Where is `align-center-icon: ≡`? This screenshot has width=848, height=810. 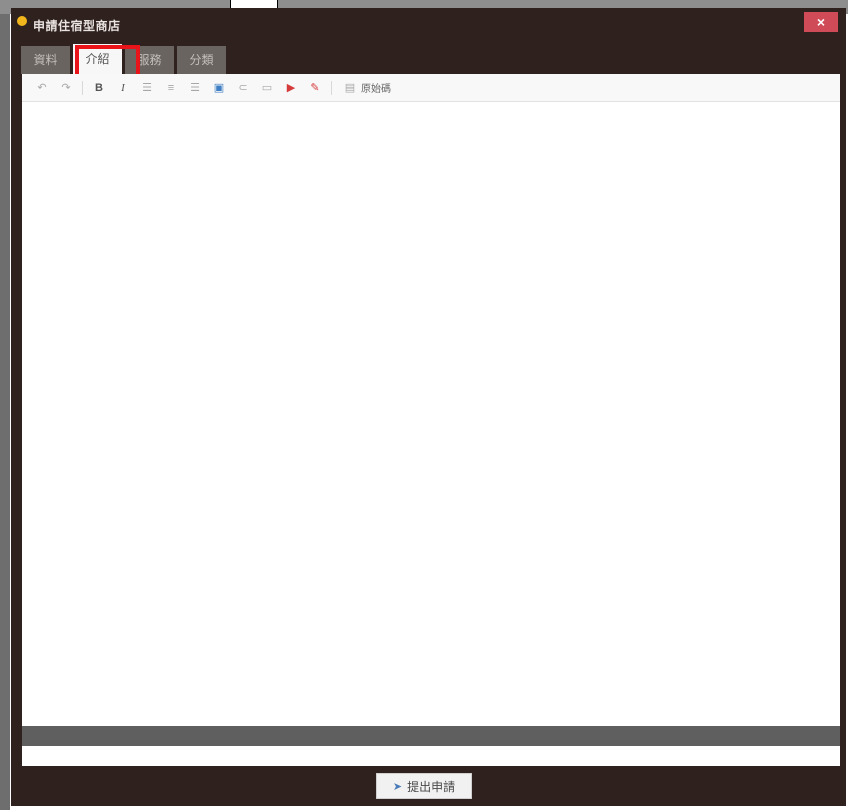 align-center-icon: ≡ is located at coordinates (171, 88).